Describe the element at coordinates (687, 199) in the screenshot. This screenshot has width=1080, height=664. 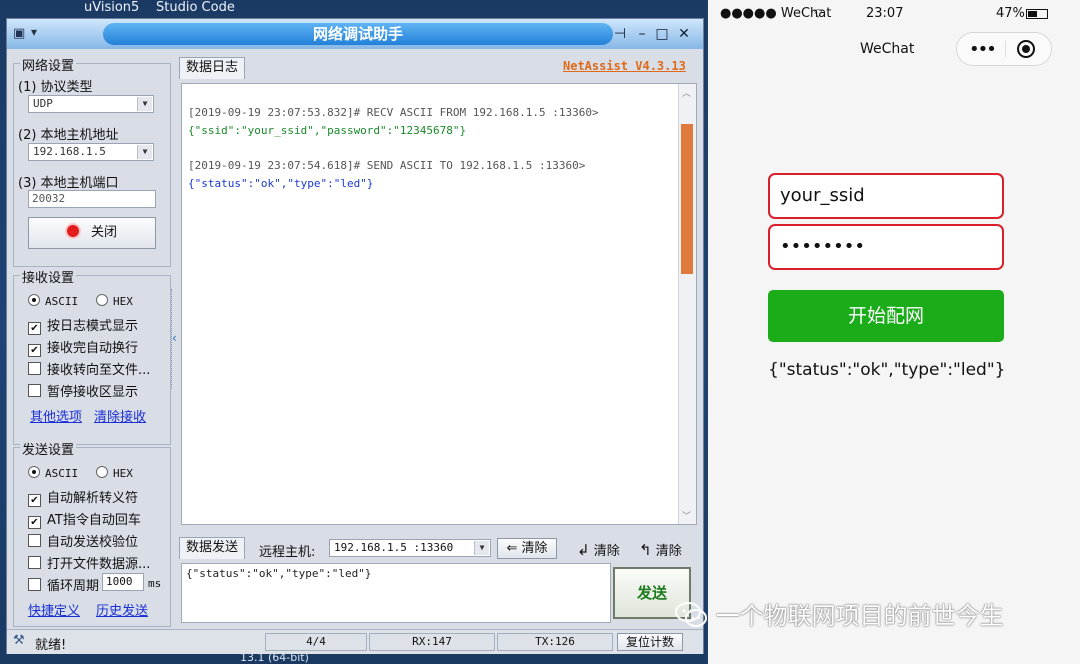
I see `scrollbar-thumb` at that location.